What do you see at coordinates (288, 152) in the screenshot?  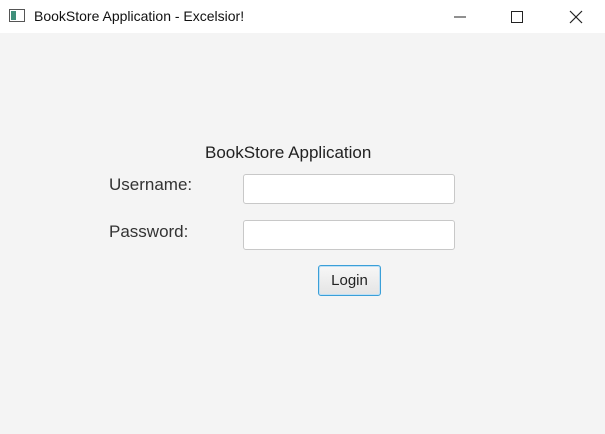 I see `form-heading: BookStore Application` at bounding box center [288, 152].